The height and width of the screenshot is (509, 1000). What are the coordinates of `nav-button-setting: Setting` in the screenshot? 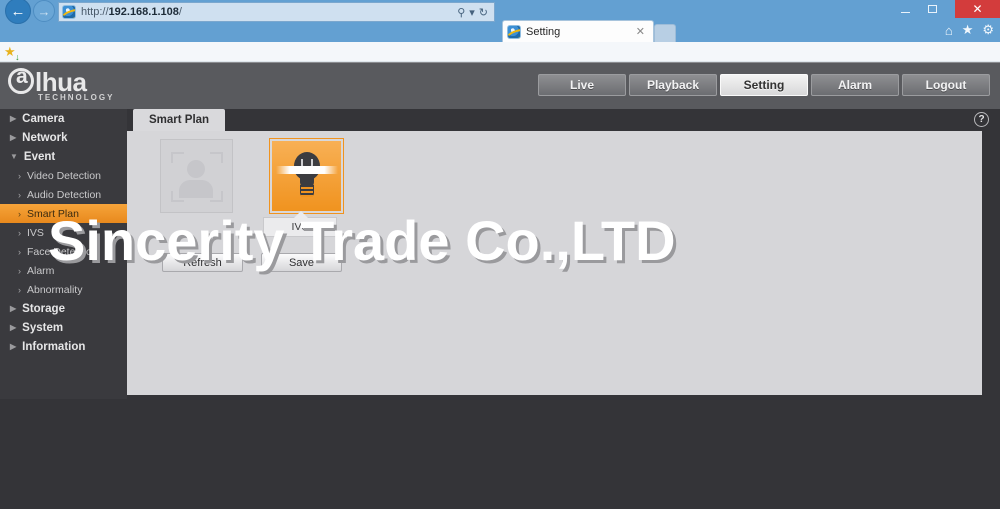 It's located at (764, 85).